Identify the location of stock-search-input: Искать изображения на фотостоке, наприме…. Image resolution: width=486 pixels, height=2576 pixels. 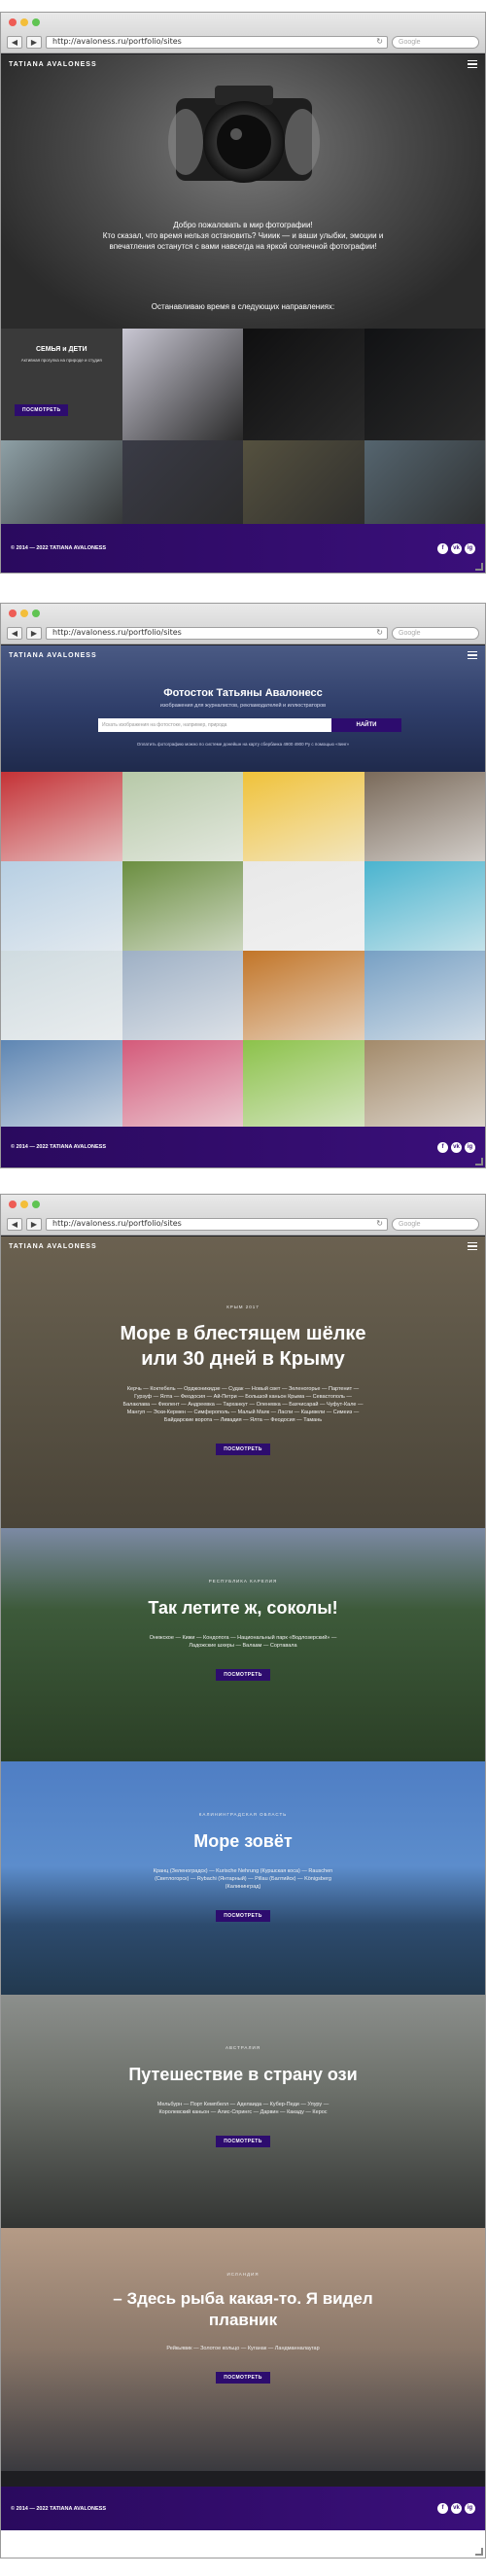
(214, 725).